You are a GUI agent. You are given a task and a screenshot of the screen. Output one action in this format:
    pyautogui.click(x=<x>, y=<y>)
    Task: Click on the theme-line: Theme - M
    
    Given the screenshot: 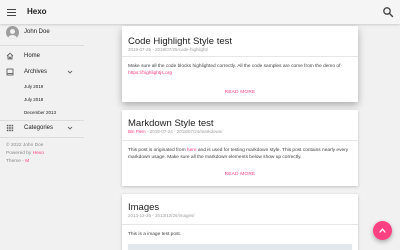 What is the action you would take?
    pyautogui.click(x=25, y=162)
    